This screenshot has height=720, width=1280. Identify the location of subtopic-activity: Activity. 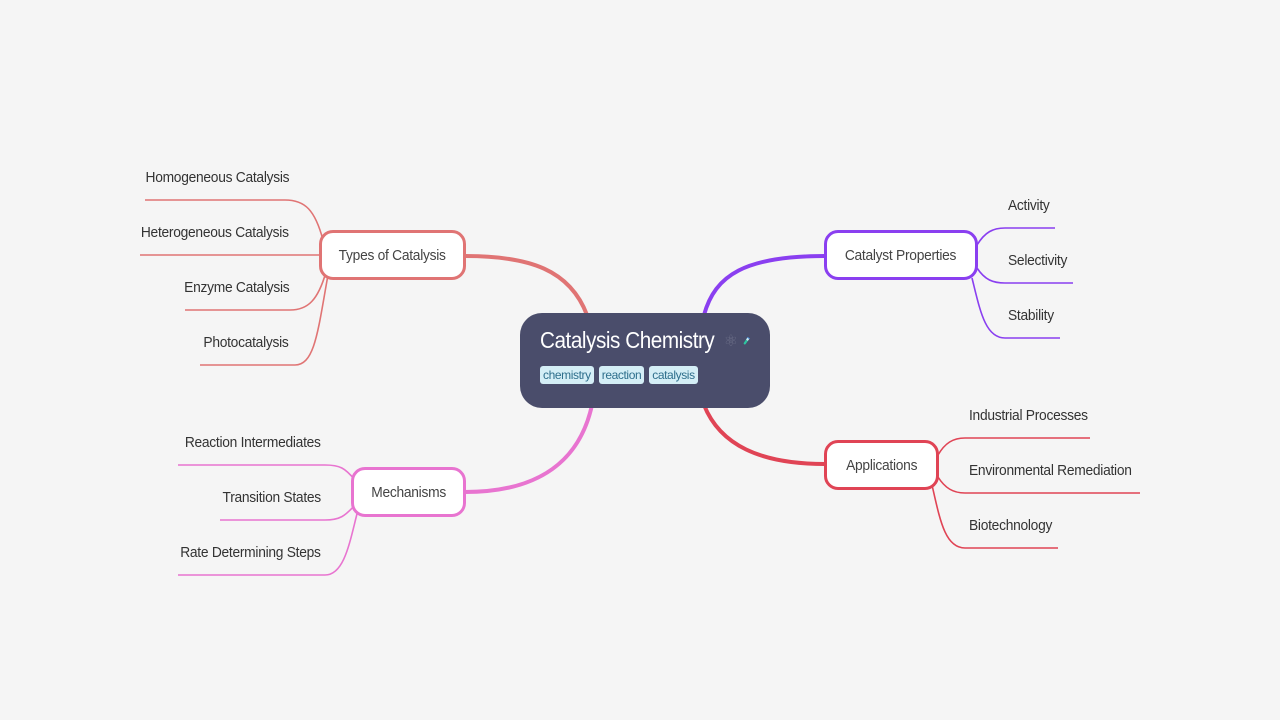
(1029, 205).